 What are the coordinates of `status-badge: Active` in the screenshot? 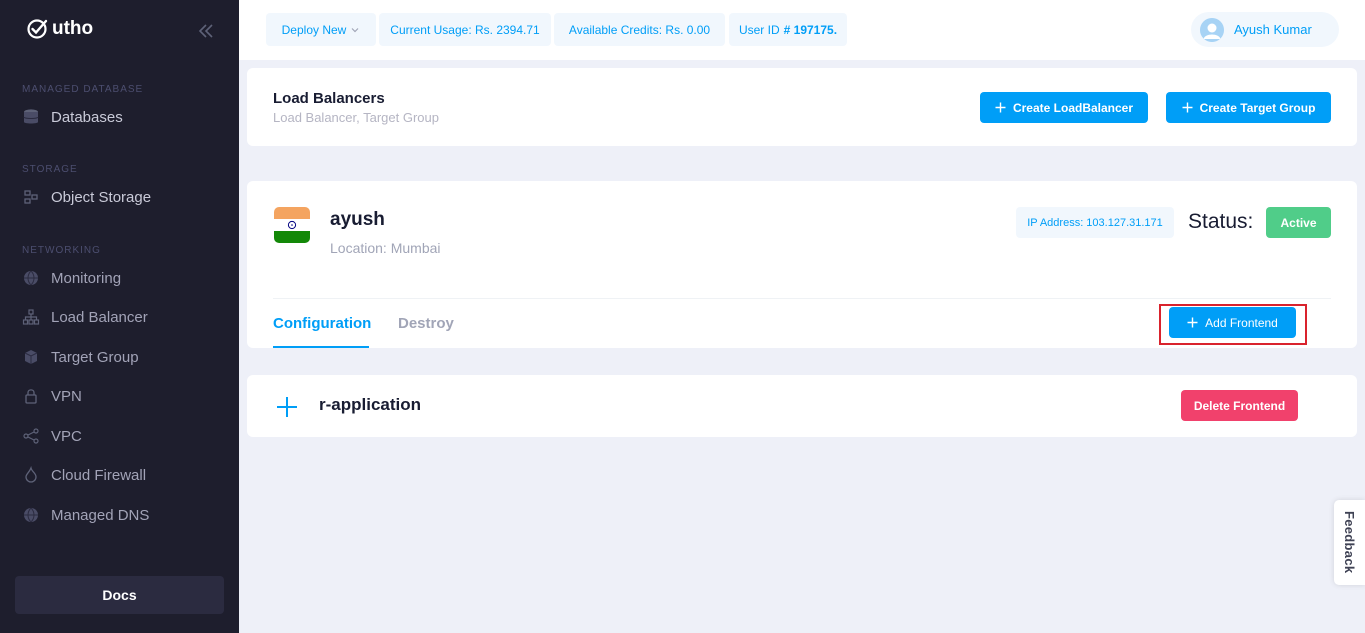 It's located at (1298, 222).